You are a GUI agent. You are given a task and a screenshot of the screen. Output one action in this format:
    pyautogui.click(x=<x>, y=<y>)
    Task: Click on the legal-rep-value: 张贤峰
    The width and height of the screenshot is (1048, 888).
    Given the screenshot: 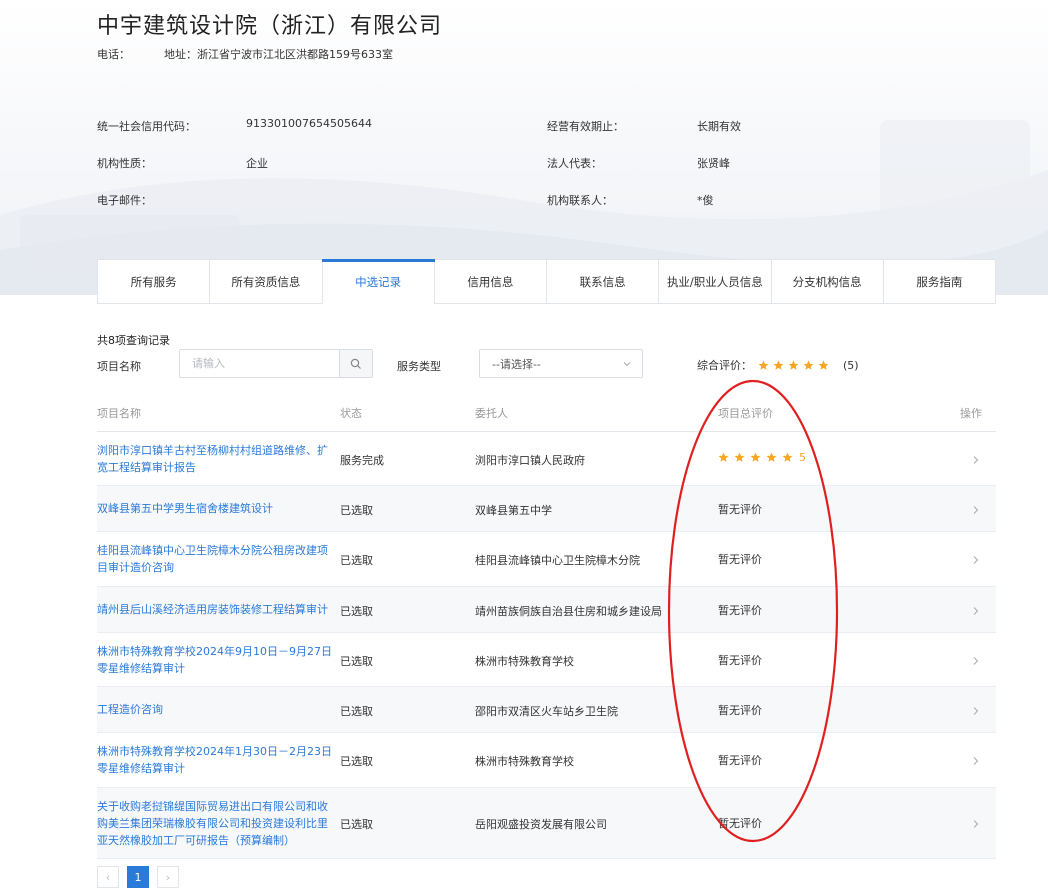 What is the action you would take?
    pyautogui.click(x=713, y=163)
    